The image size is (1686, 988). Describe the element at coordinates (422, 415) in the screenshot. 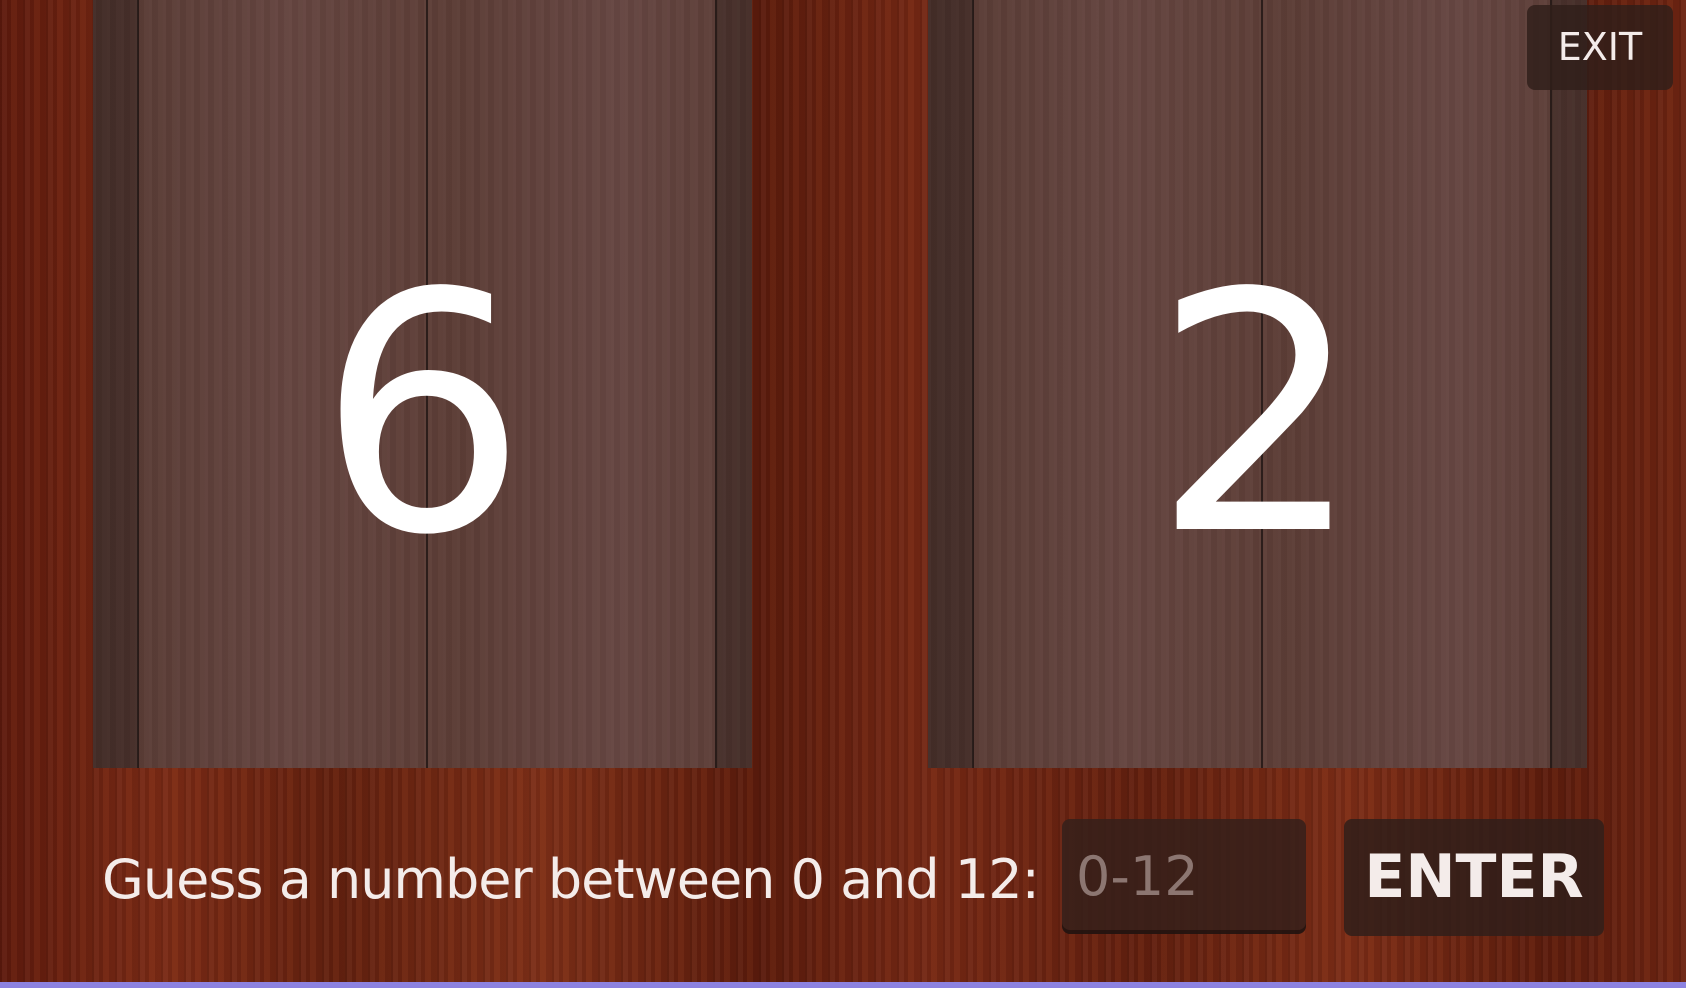

I see `left-card-number: 6` at that location.